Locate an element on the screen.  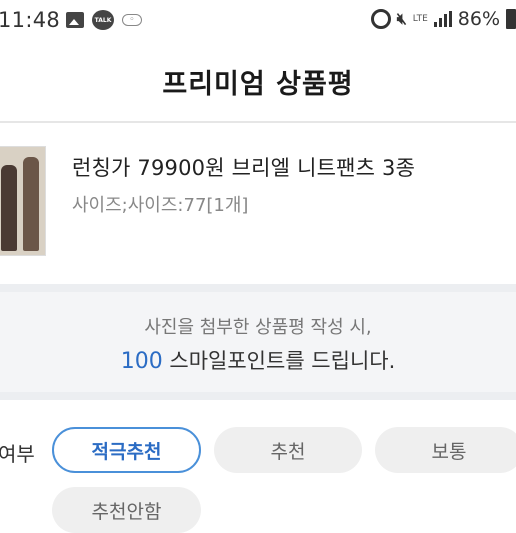
notification-icon: ◦ is located at coordinates (132, 20).